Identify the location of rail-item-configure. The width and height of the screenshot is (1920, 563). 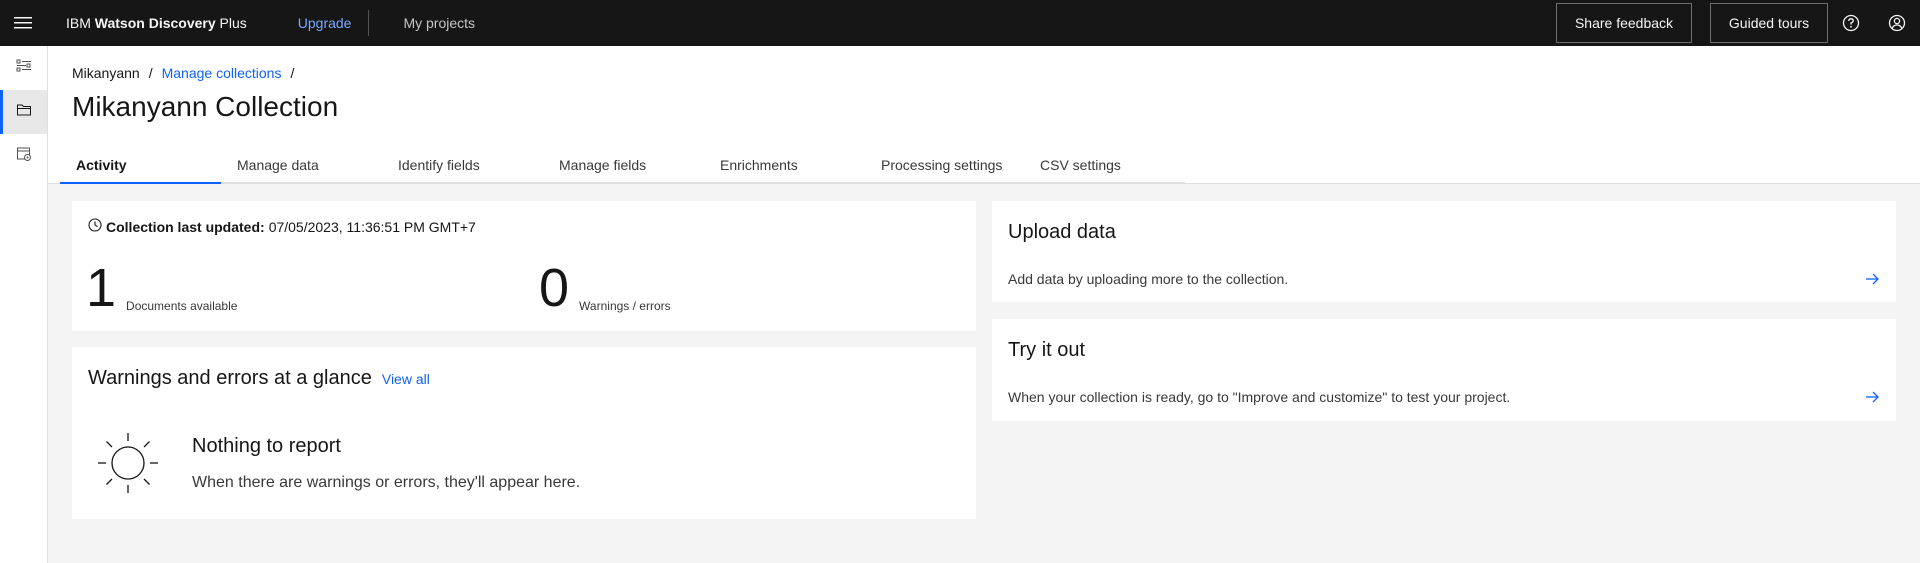
(23, 68).